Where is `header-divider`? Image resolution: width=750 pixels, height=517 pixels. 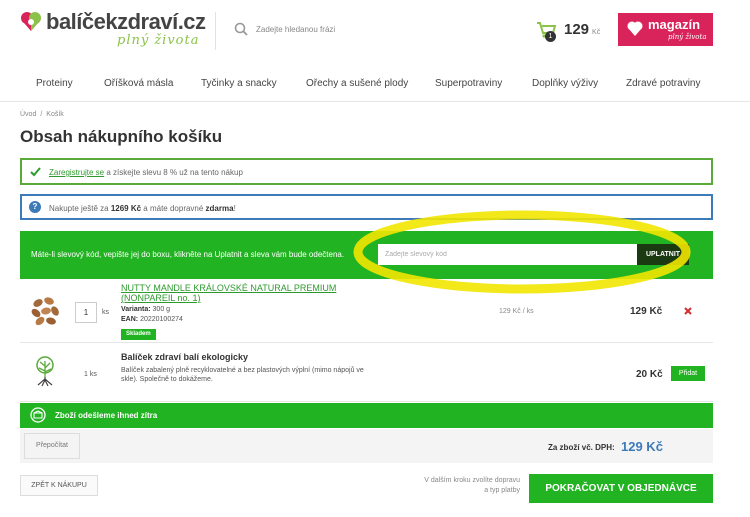
header-divider is located at coordinates (215, 31).